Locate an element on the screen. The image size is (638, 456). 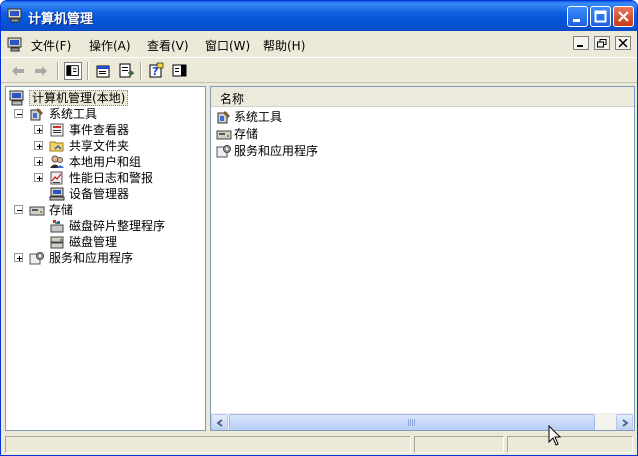
device-manager-icon is located at coordinates (57, 194).